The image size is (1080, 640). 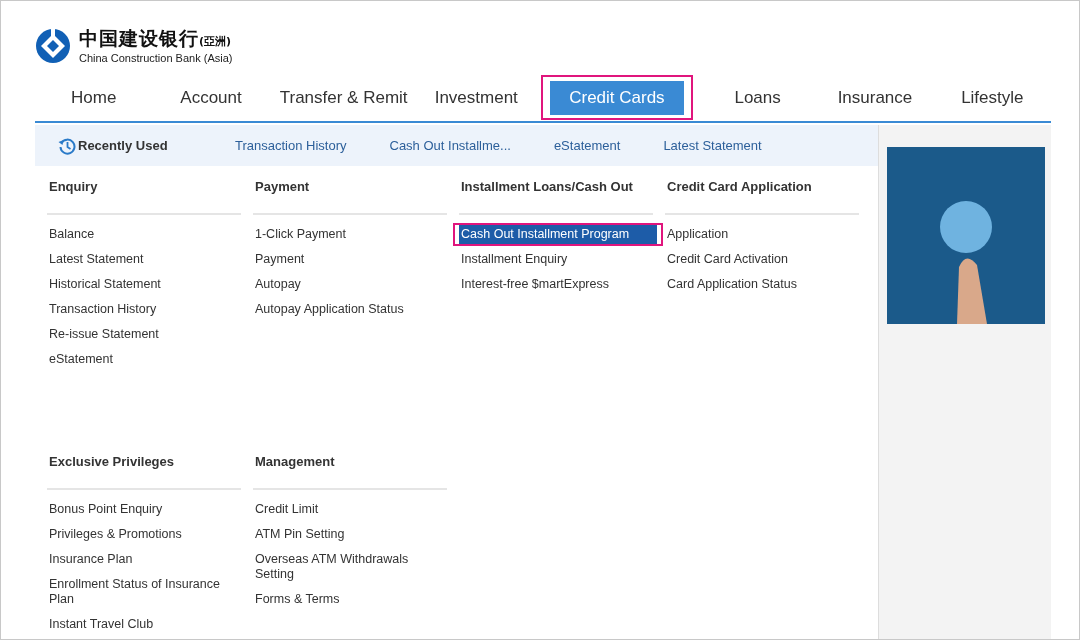 What do you see at coordinates (140, 334) in the screenshot?
I see `menu-item: Re-issue Statement` at bounding box center [140, 334].